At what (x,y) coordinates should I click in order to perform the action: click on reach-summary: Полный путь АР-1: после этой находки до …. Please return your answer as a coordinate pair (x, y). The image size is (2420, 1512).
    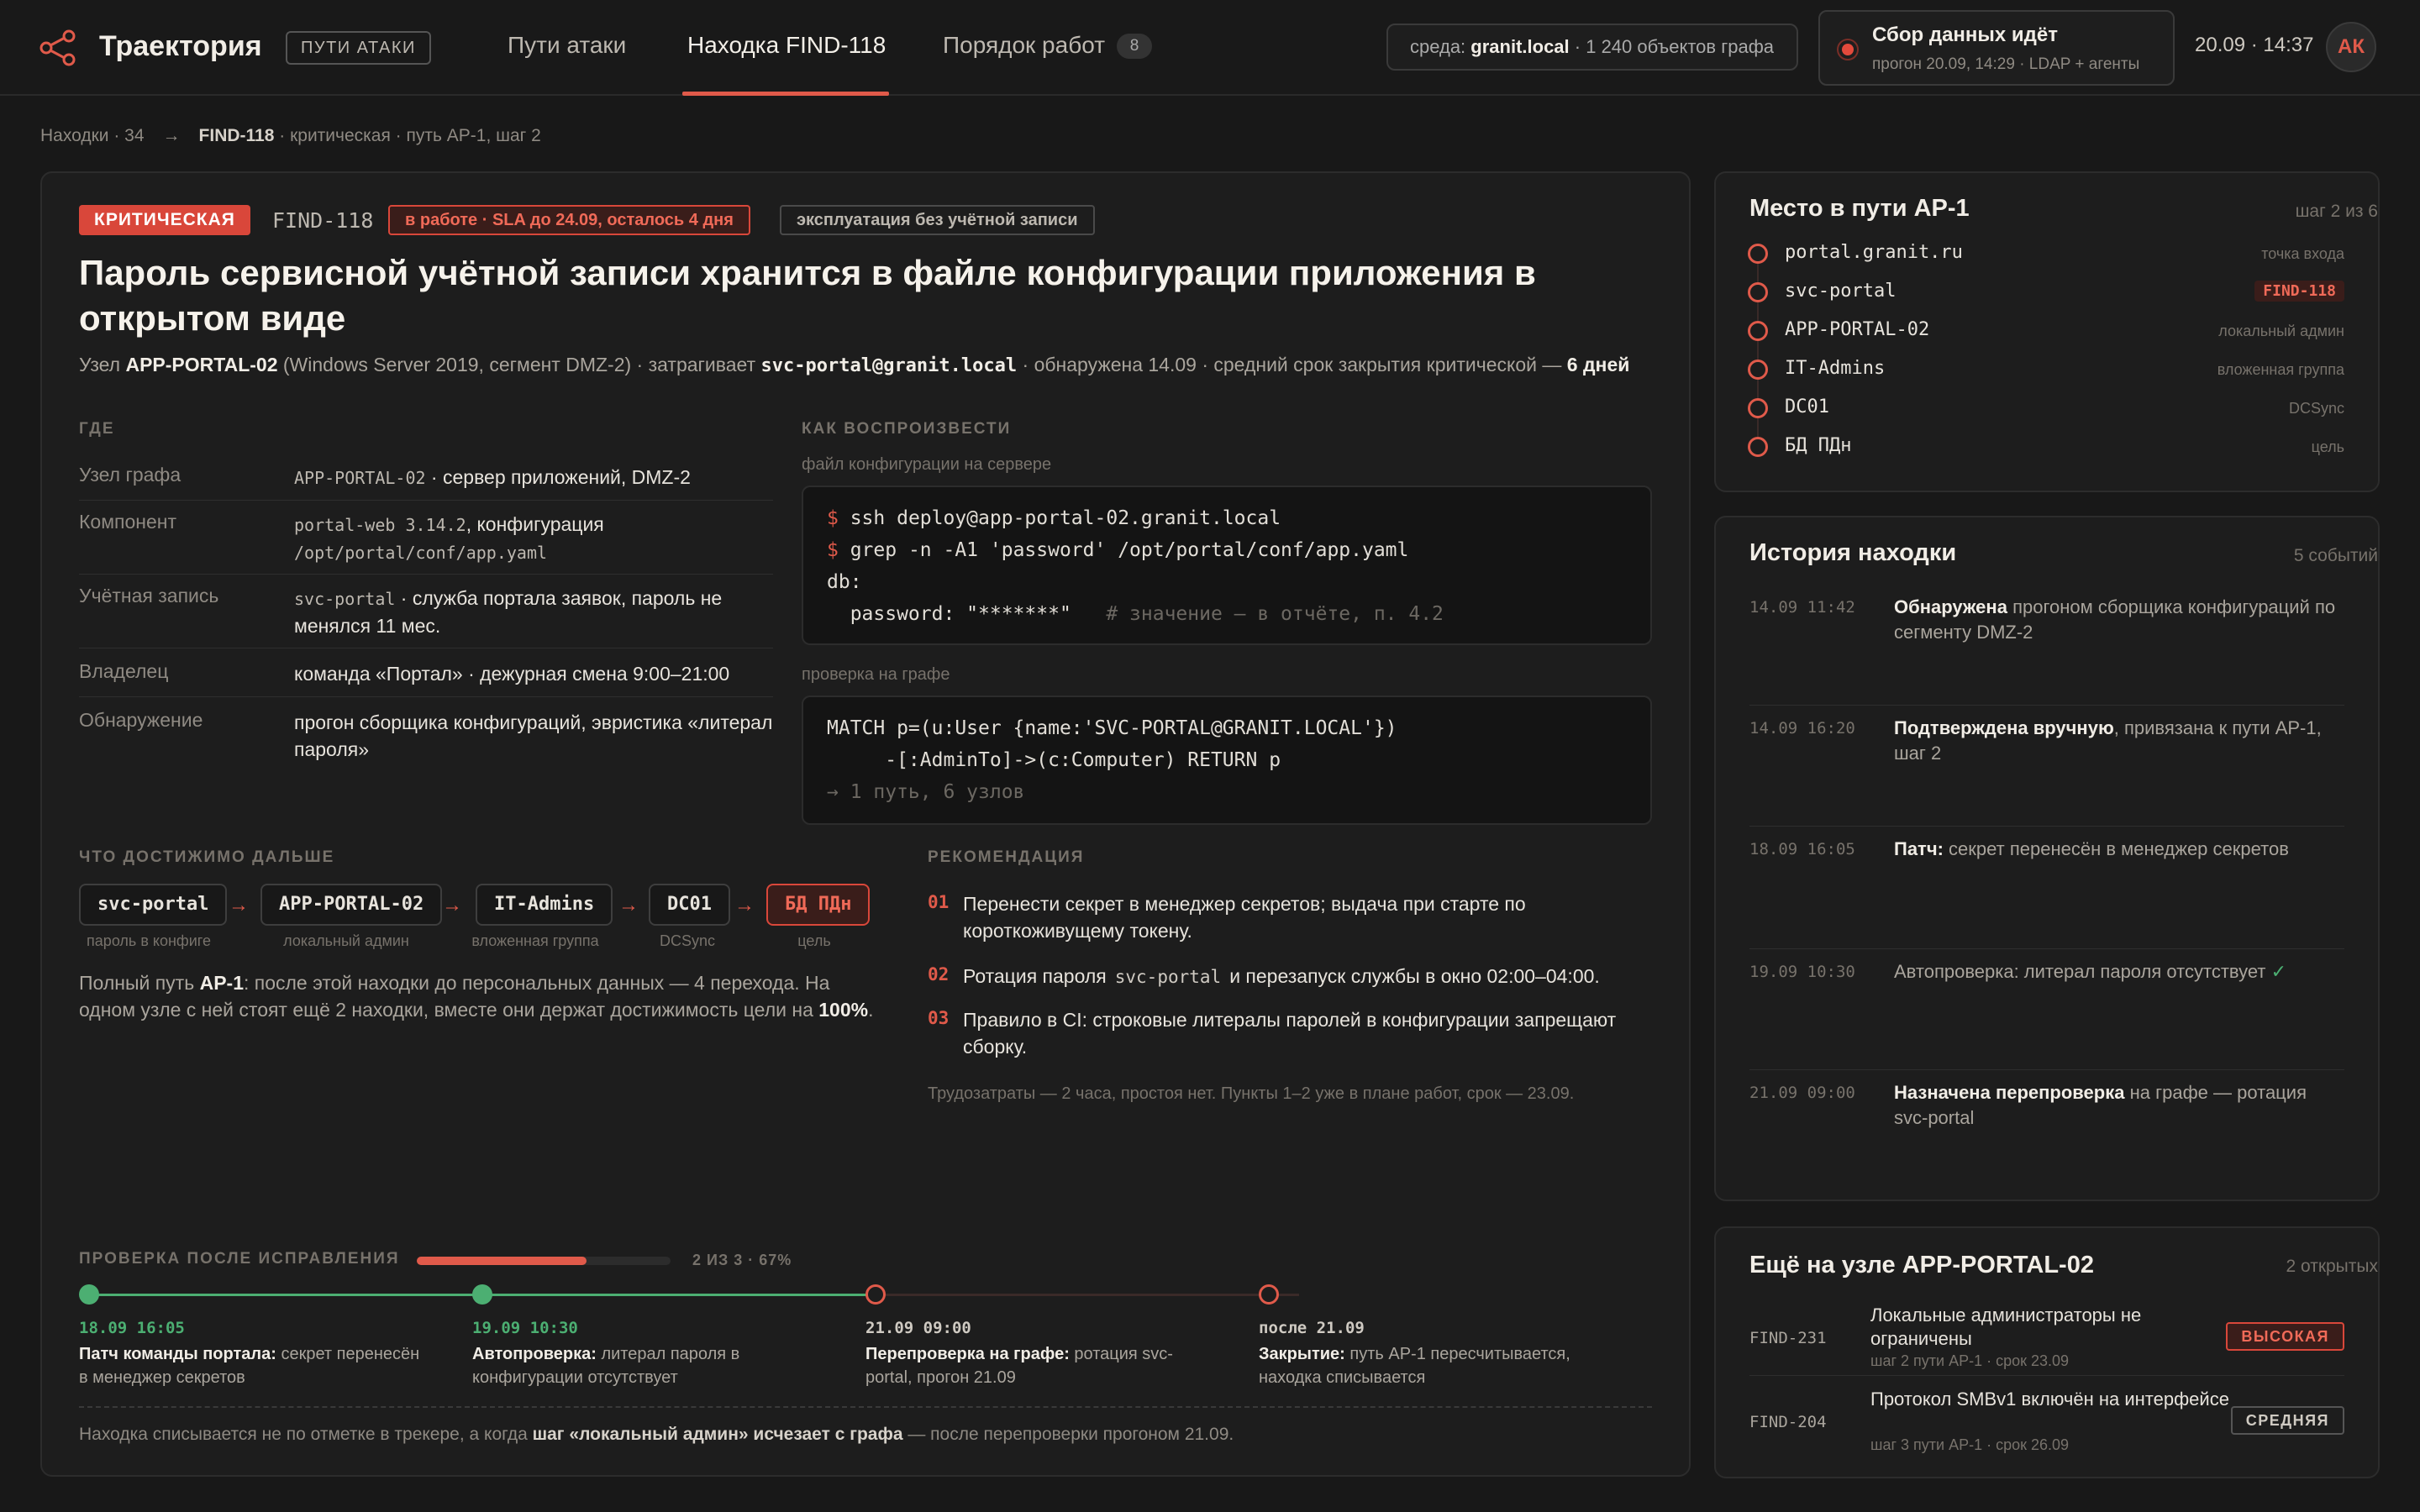
    Looking at the image, I should click on (482, 996).